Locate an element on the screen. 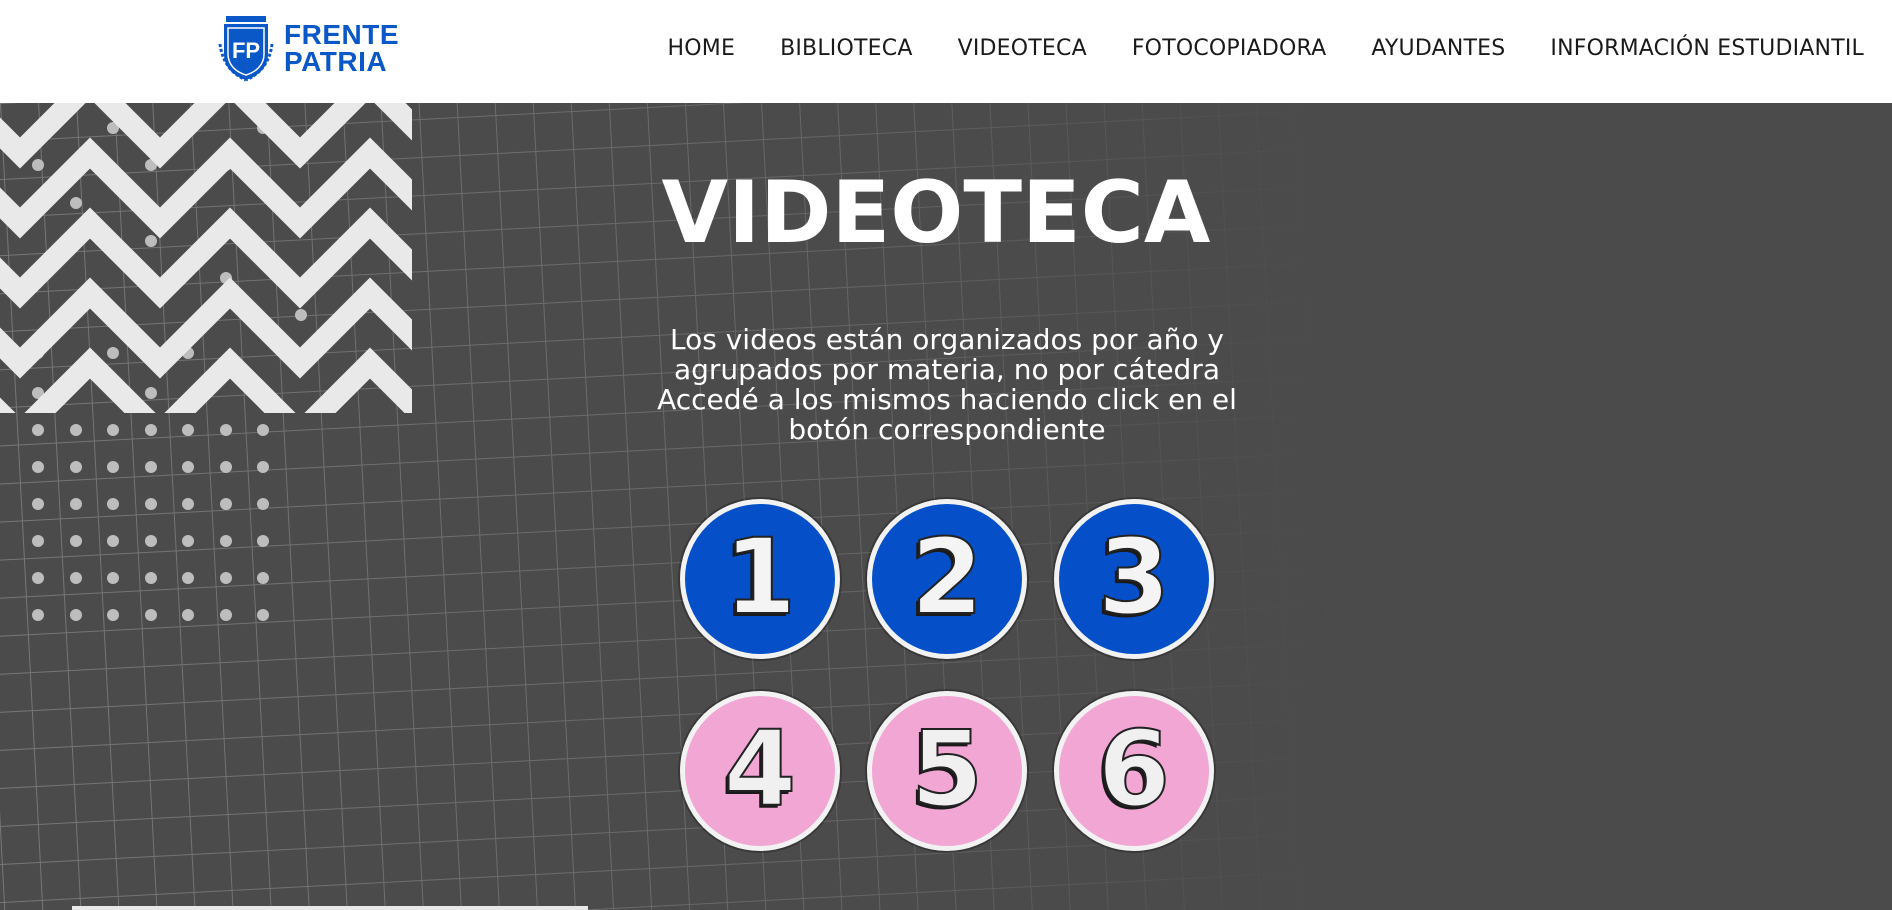  year-1-button: 1 is located at coordinates (760, 579).